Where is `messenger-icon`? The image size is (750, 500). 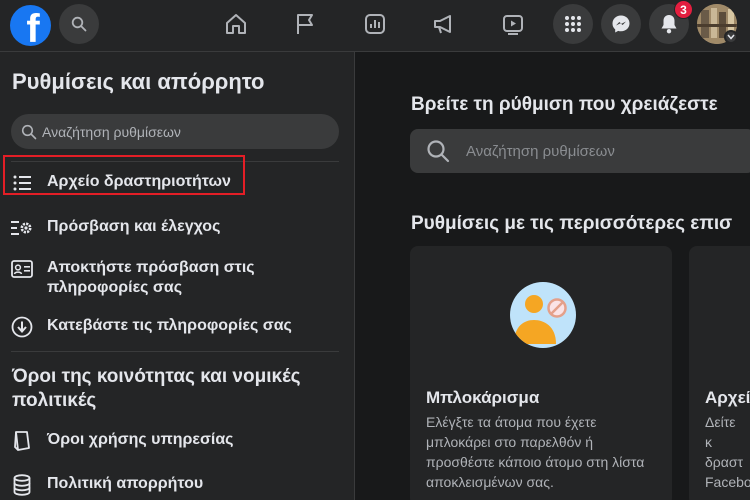 messenger-icon is located at coordinates (621, 24).